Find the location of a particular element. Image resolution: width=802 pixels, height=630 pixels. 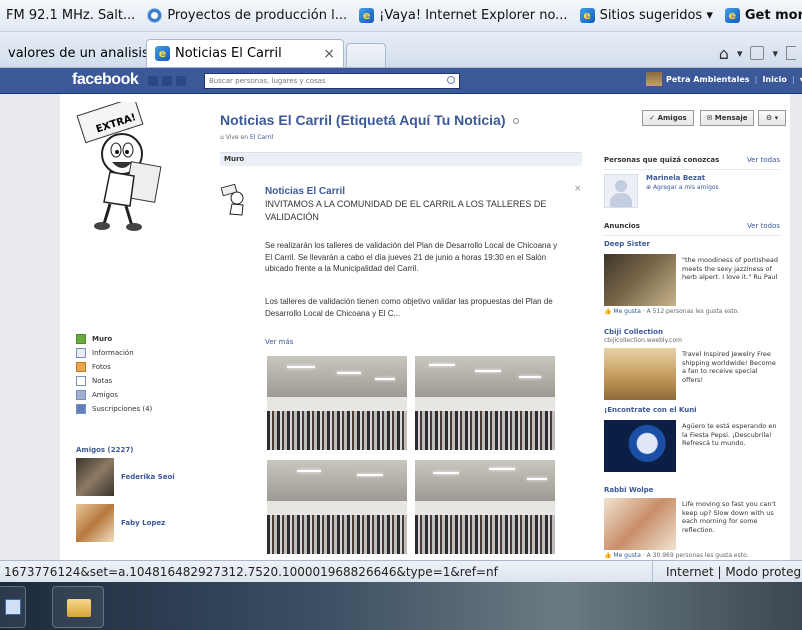

tab-noticias-el-carril: e Noticias El Carril × is located at coordinates (245, 53).